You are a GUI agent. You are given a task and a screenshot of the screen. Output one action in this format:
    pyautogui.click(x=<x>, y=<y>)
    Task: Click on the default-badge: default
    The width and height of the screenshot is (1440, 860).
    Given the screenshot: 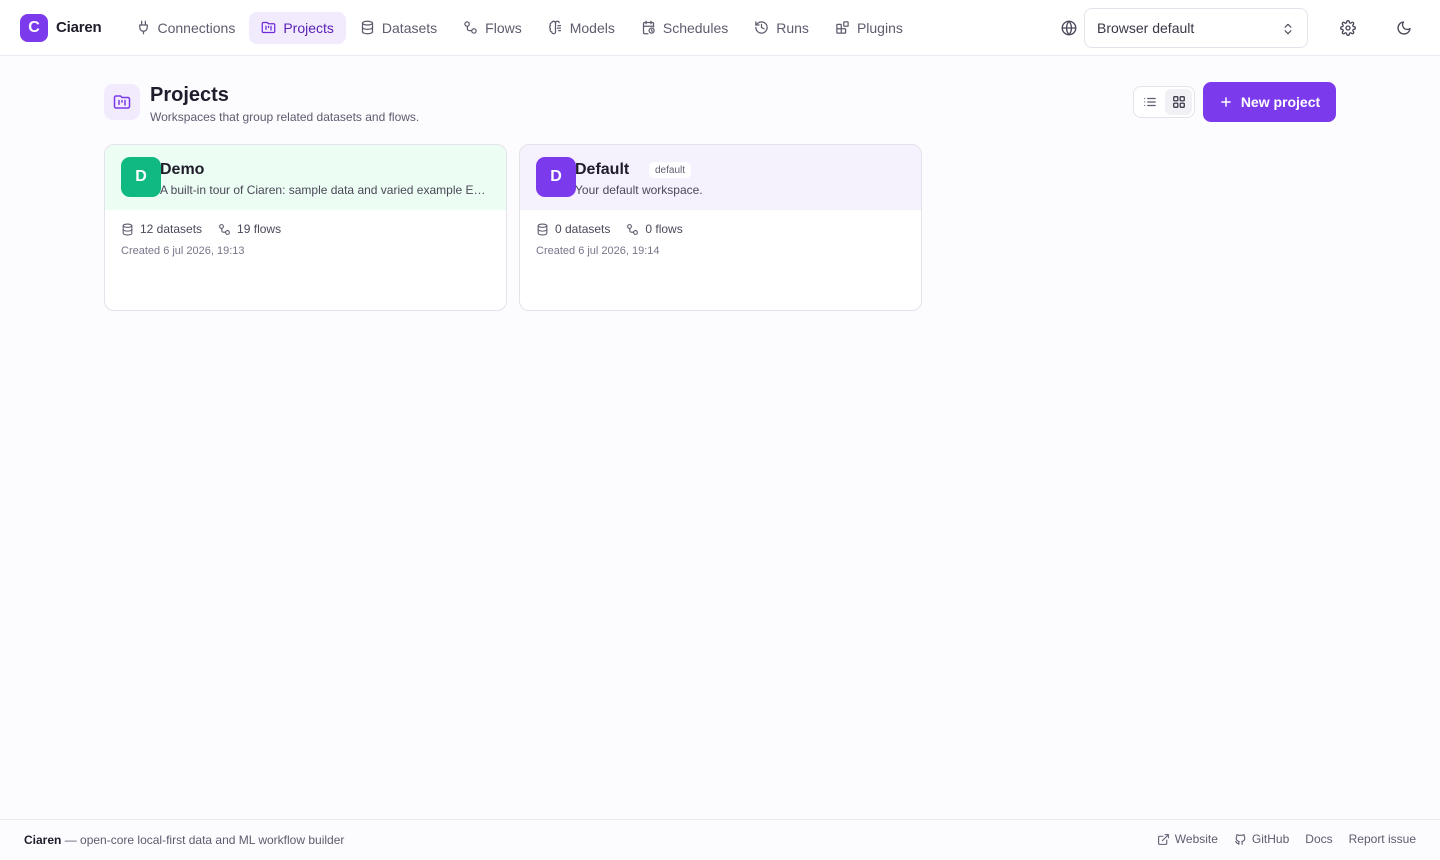 What is the action you would take?
    pyautogui.click(x=670, y=170)
    